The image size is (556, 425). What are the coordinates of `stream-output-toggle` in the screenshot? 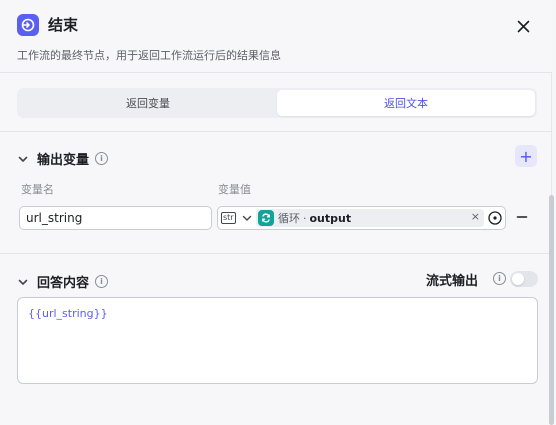 It's located at (524, 279).